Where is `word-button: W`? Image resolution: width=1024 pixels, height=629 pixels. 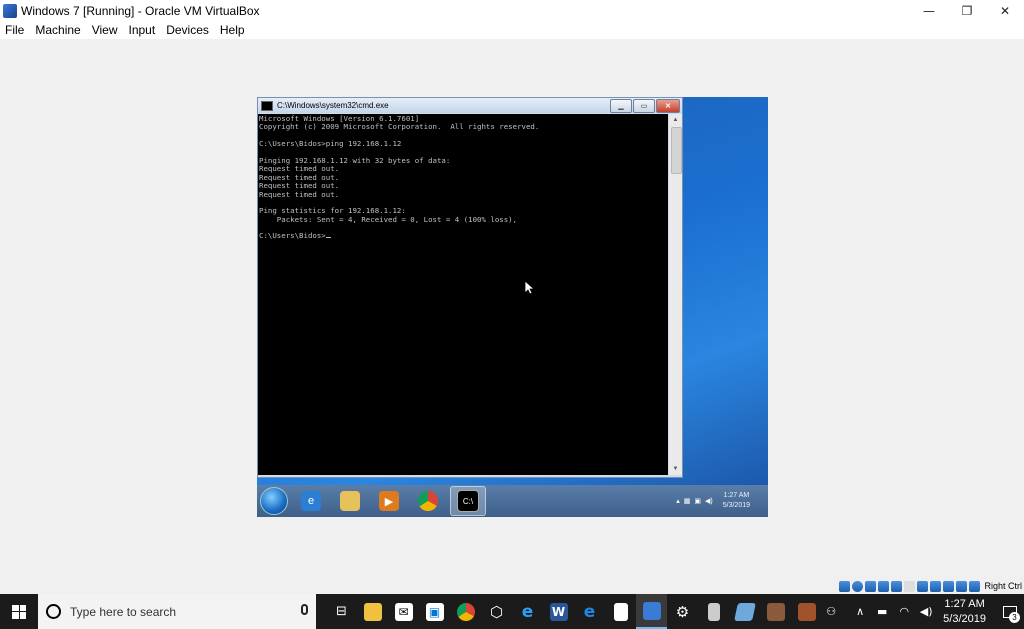 word-button: W is located at coordinates (558, 611).